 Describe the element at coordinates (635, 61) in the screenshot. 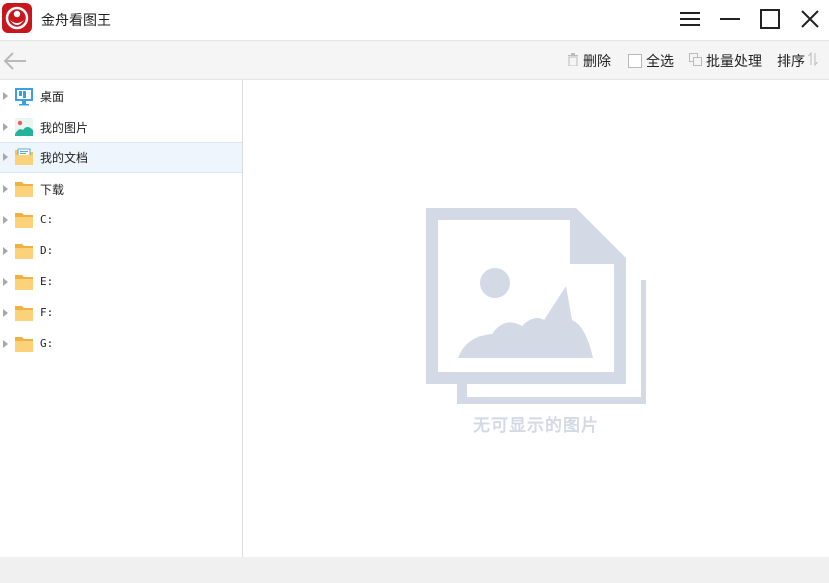

I see `select-all-checkbox` at that location.